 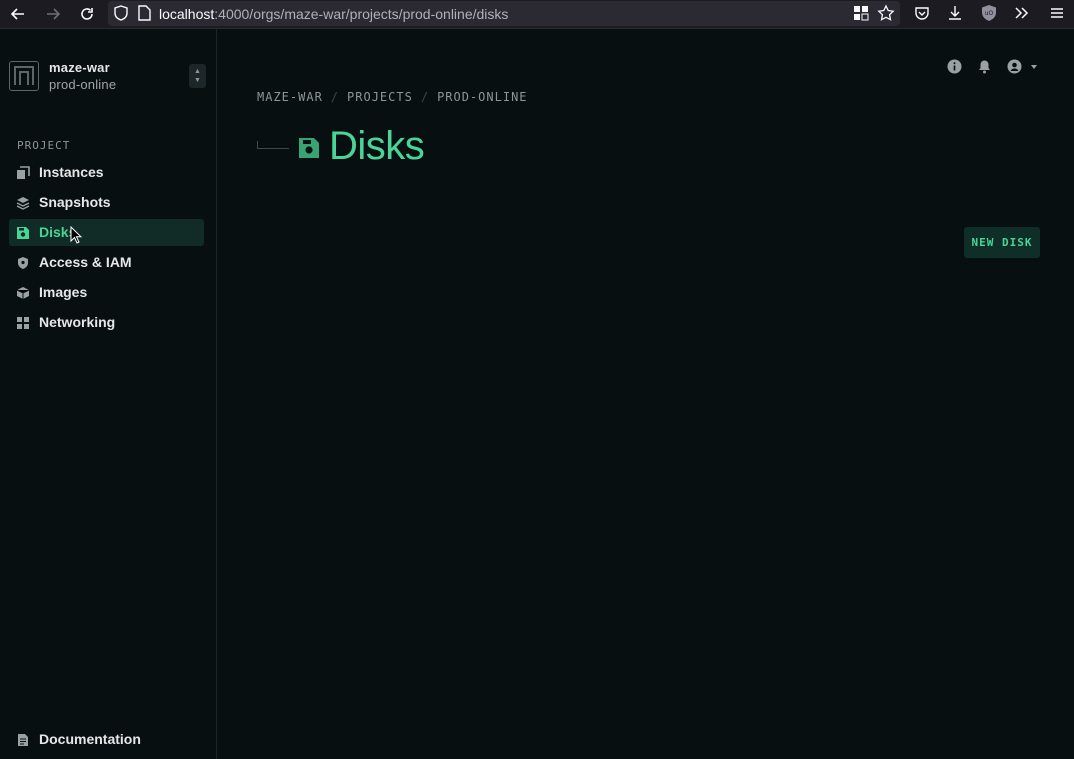 What do you see at coordinates (23, 263) in the screenshot?
I see `shield-icon` at bounding box center [23, 263].